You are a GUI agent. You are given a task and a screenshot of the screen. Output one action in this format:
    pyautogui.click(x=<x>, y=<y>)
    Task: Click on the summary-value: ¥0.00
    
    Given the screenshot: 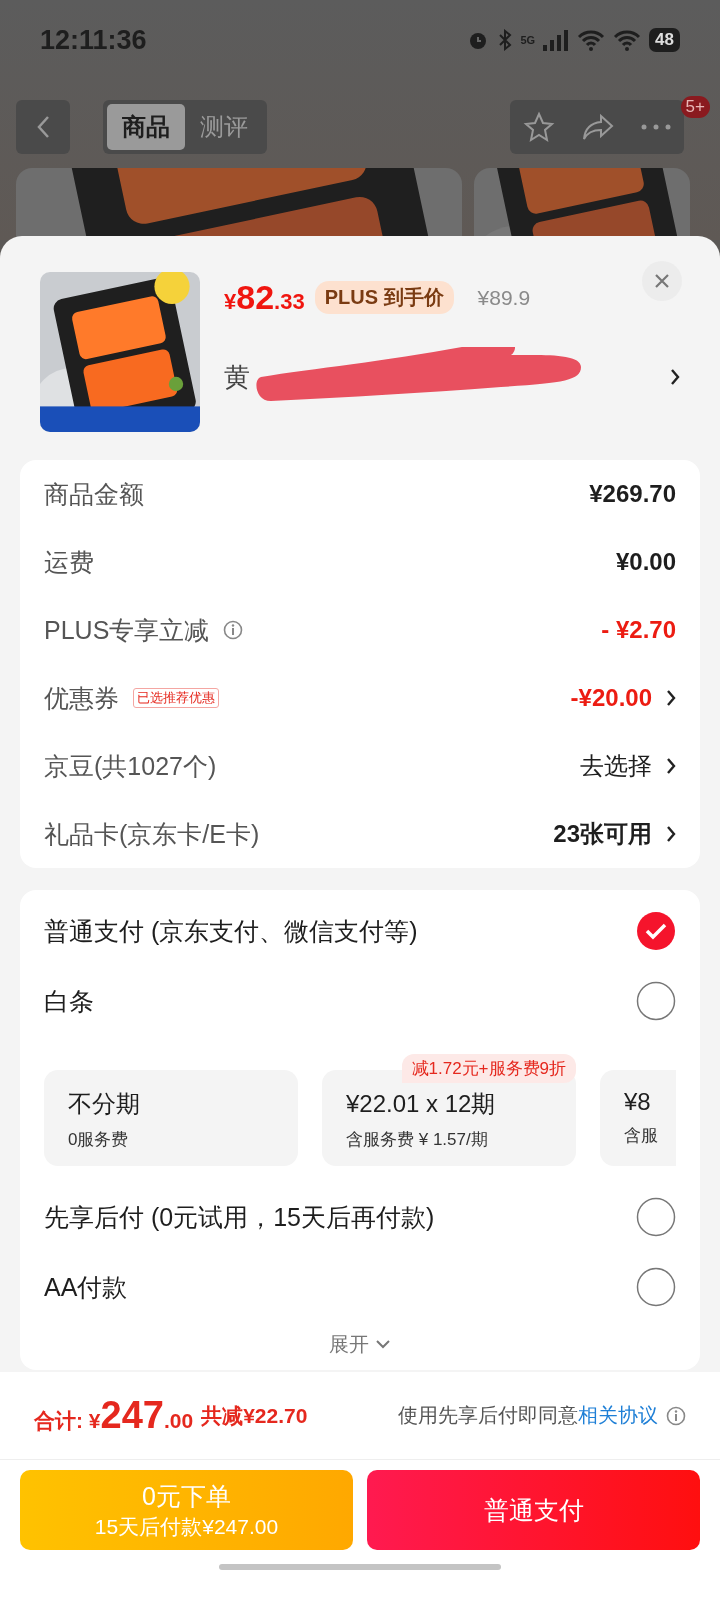 What is the action you would take?
    pyautogui.click(x=645, y=562)
    